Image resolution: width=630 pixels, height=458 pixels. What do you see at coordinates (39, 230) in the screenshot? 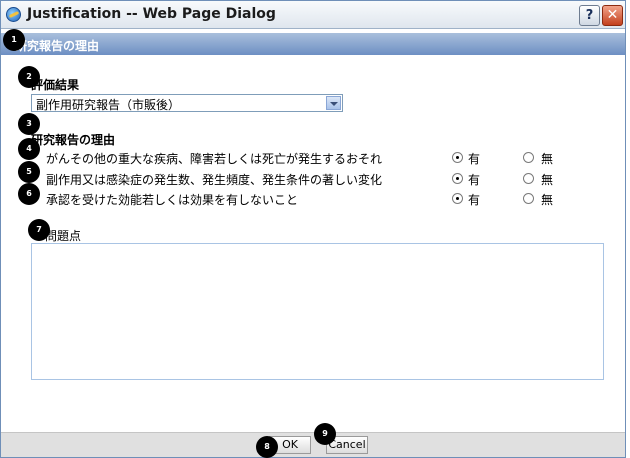
I see `annotation-badge-7: 7` at bounding box center [39, 230].